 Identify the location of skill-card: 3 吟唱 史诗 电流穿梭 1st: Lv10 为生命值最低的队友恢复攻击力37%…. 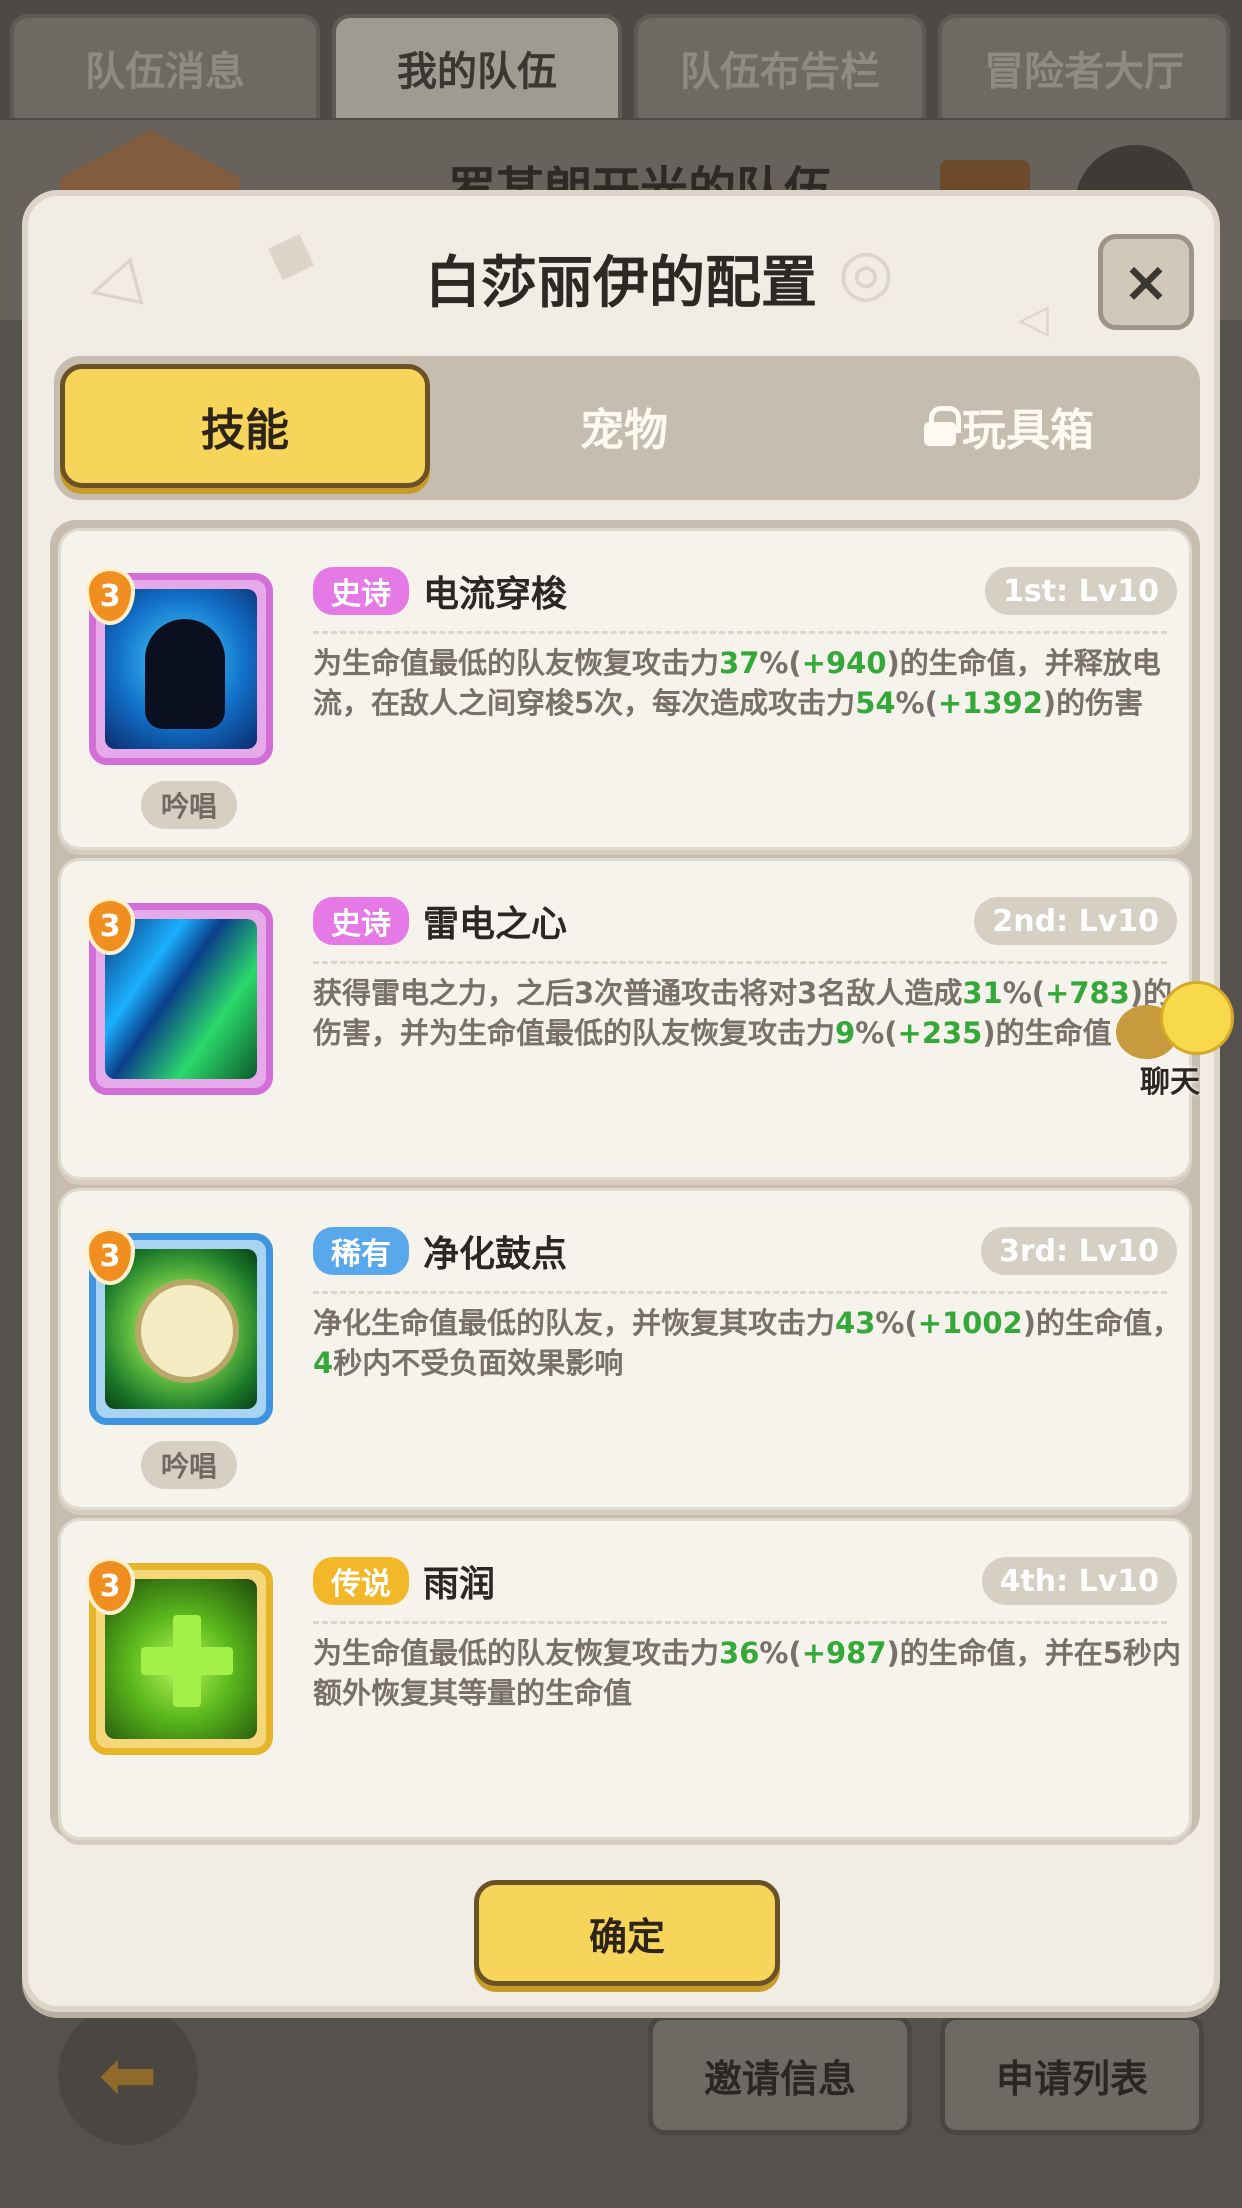
(625, 689).